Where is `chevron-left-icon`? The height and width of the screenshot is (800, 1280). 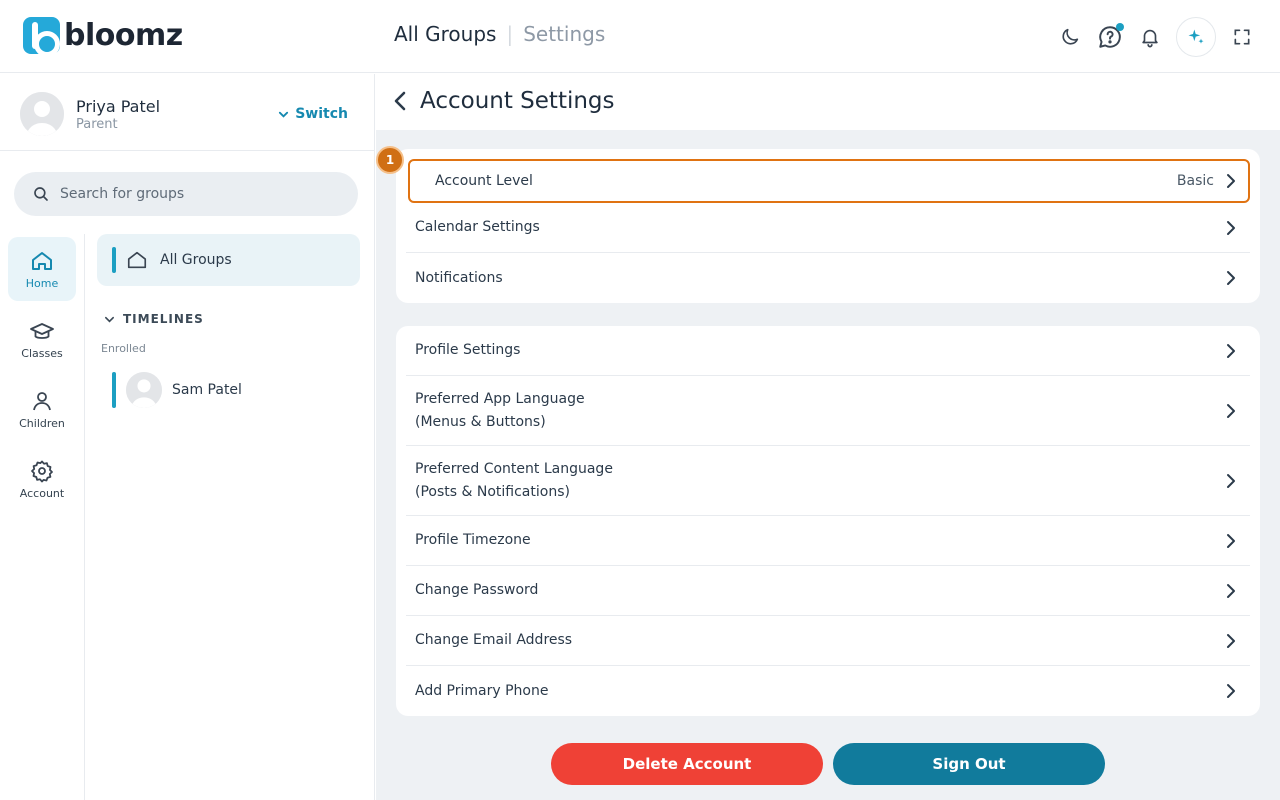 chevron-left-icon is located at coordinates (400, 101).